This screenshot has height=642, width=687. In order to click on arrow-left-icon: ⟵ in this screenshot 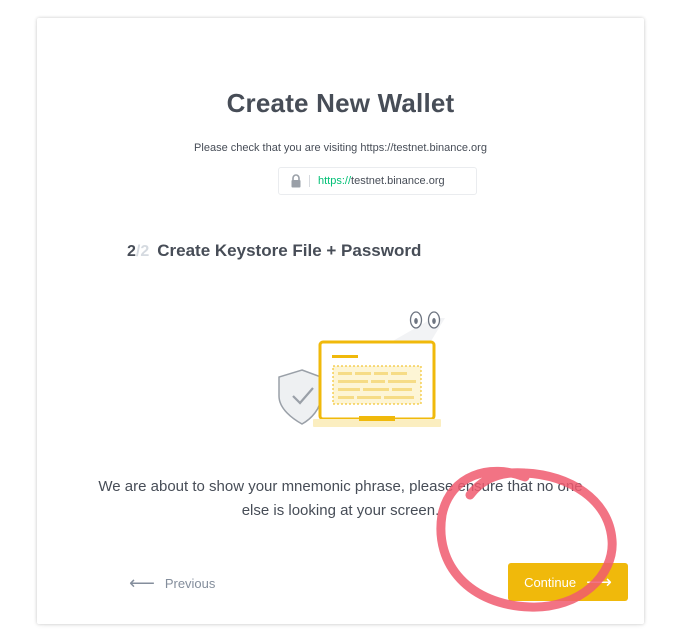, I will do `click(142, 583)`.